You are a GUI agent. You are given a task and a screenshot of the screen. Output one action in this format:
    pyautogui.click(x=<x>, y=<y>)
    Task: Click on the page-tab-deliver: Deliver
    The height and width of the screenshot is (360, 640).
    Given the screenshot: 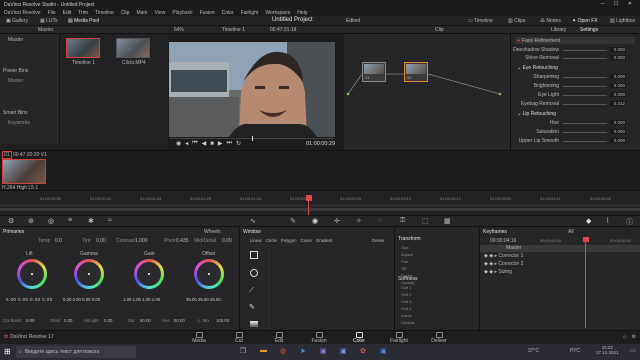 What is the action you would take?
    pyautogui.click(x=439, y=338)
    